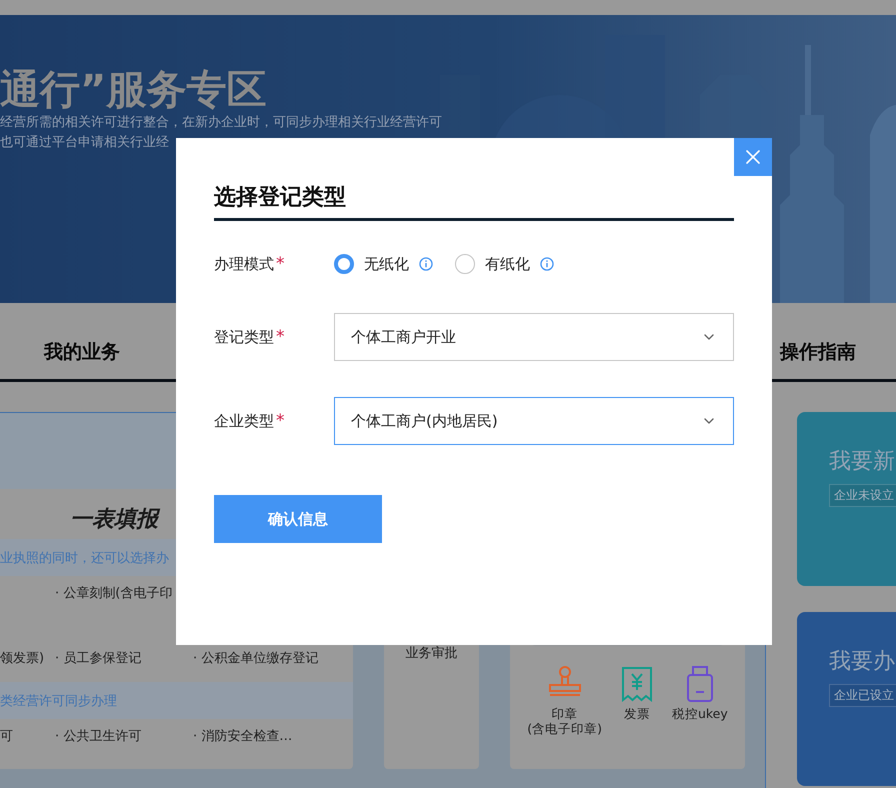 This screenshot has height=788, width=896. What do you see at coordinates (862, 495) in the screenshot?
I see `entry-tag: 企业未设立` at bounding box center [862, 495].